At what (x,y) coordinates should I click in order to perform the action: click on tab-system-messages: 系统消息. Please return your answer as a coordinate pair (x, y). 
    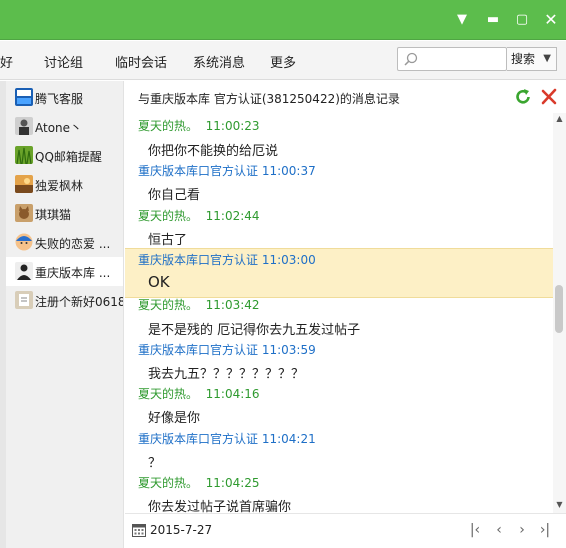
    Looking at the image, I should click on (219, 61).